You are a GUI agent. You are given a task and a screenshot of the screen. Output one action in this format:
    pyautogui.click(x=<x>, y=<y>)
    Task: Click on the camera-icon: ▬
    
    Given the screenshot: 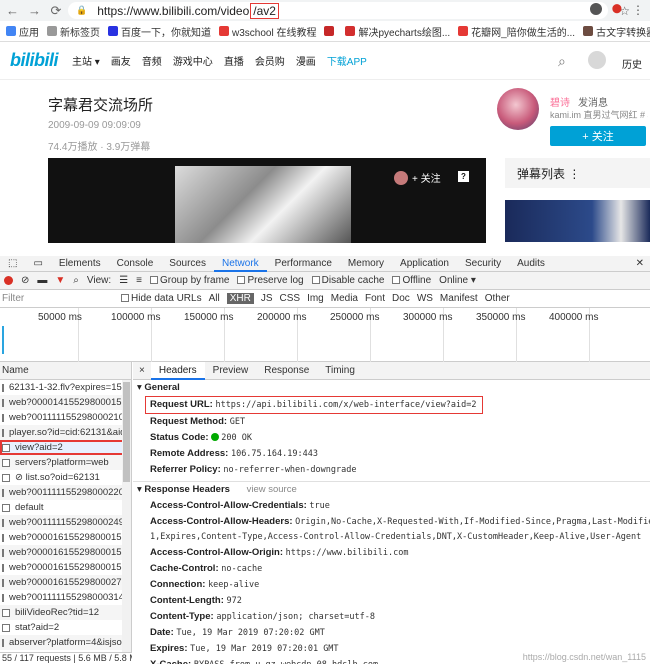 What is the action you would take?
    pyautogui.click(x=42, y=280)
    